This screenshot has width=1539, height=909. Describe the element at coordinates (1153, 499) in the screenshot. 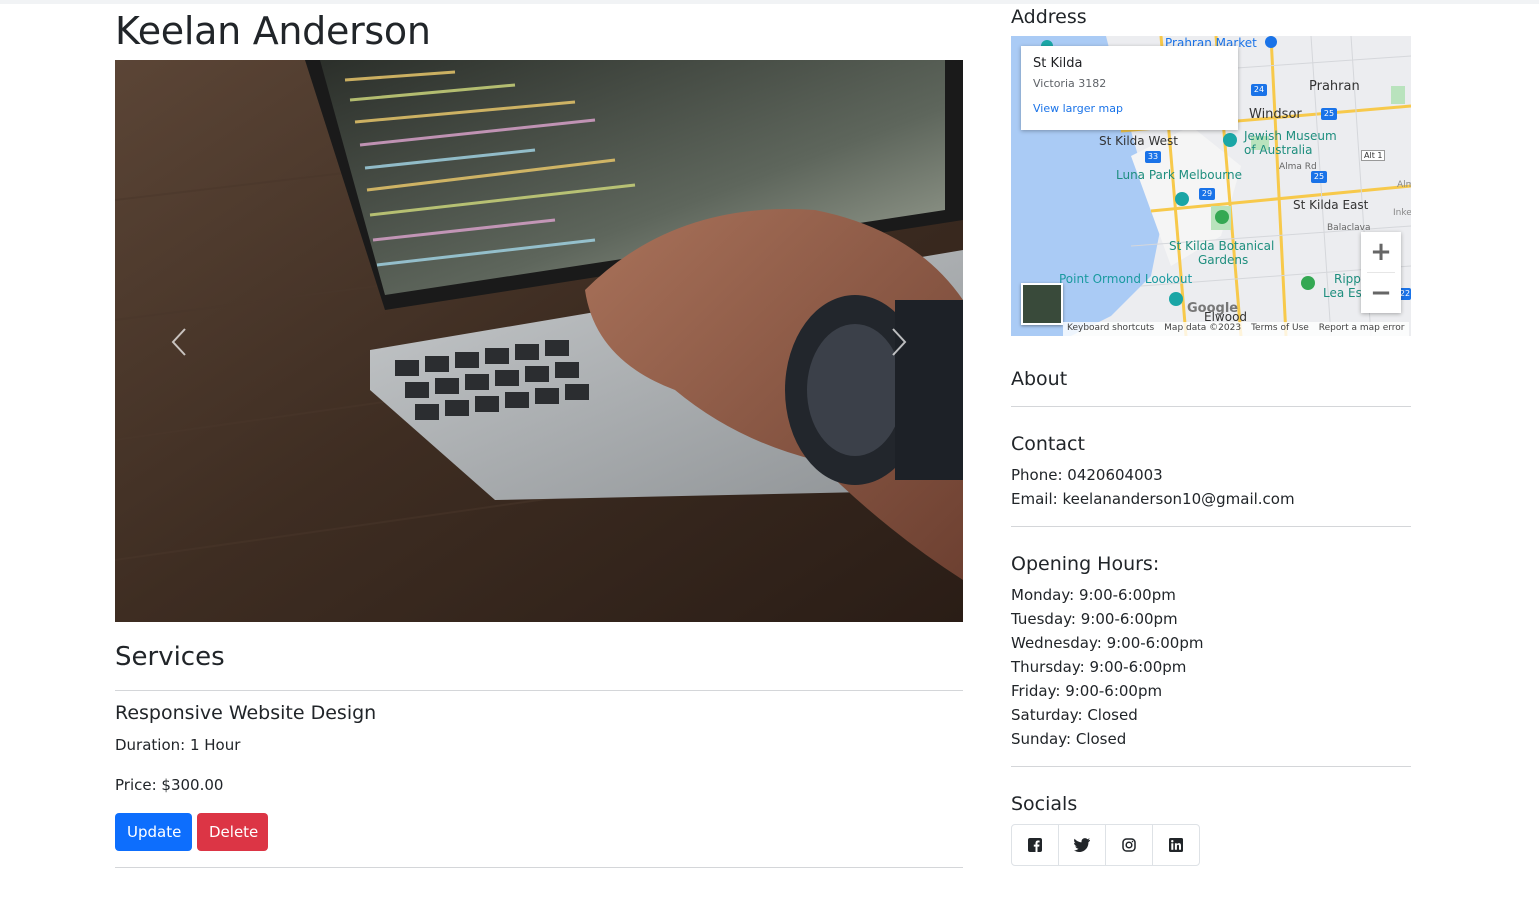

I see `contact-email: Email: keelananderson10@gmail.com` at that location.